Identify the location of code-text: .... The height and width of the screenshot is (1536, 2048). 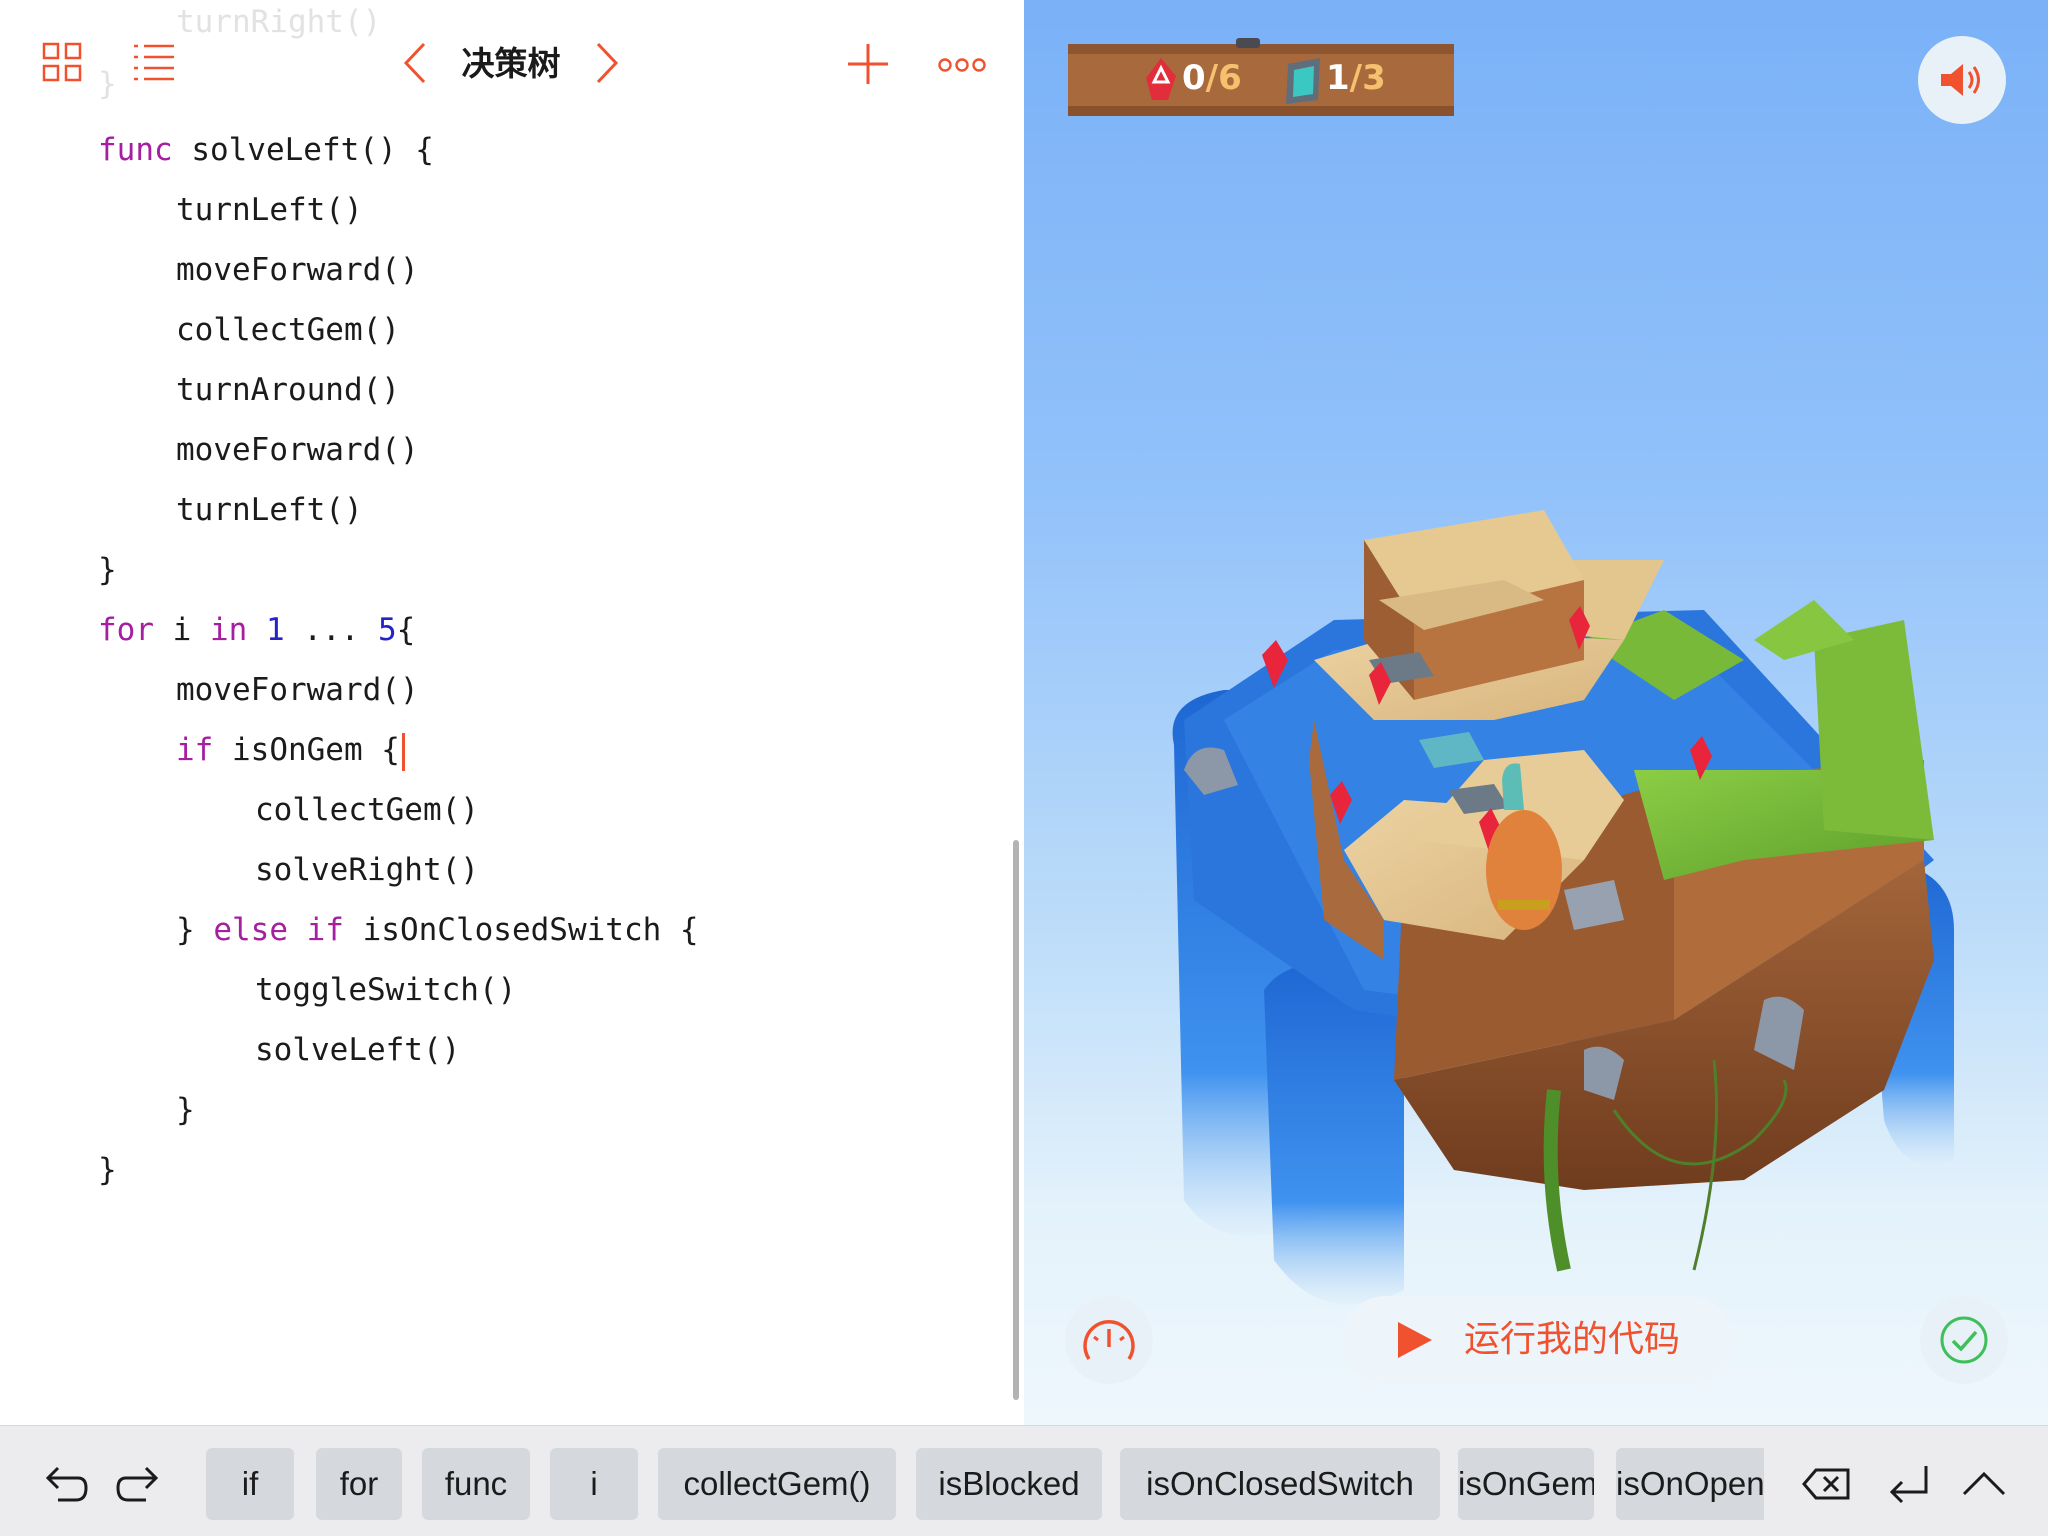
(331, 630).